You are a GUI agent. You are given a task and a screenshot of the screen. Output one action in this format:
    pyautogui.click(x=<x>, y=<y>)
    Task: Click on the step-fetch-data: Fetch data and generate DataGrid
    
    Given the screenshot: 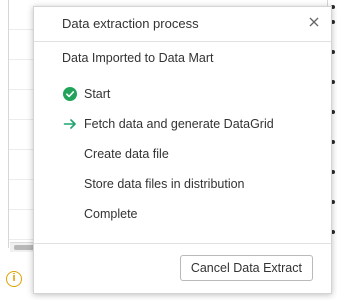 What is the action you would take?
    pyautogui.click(x=168, y=124)
    